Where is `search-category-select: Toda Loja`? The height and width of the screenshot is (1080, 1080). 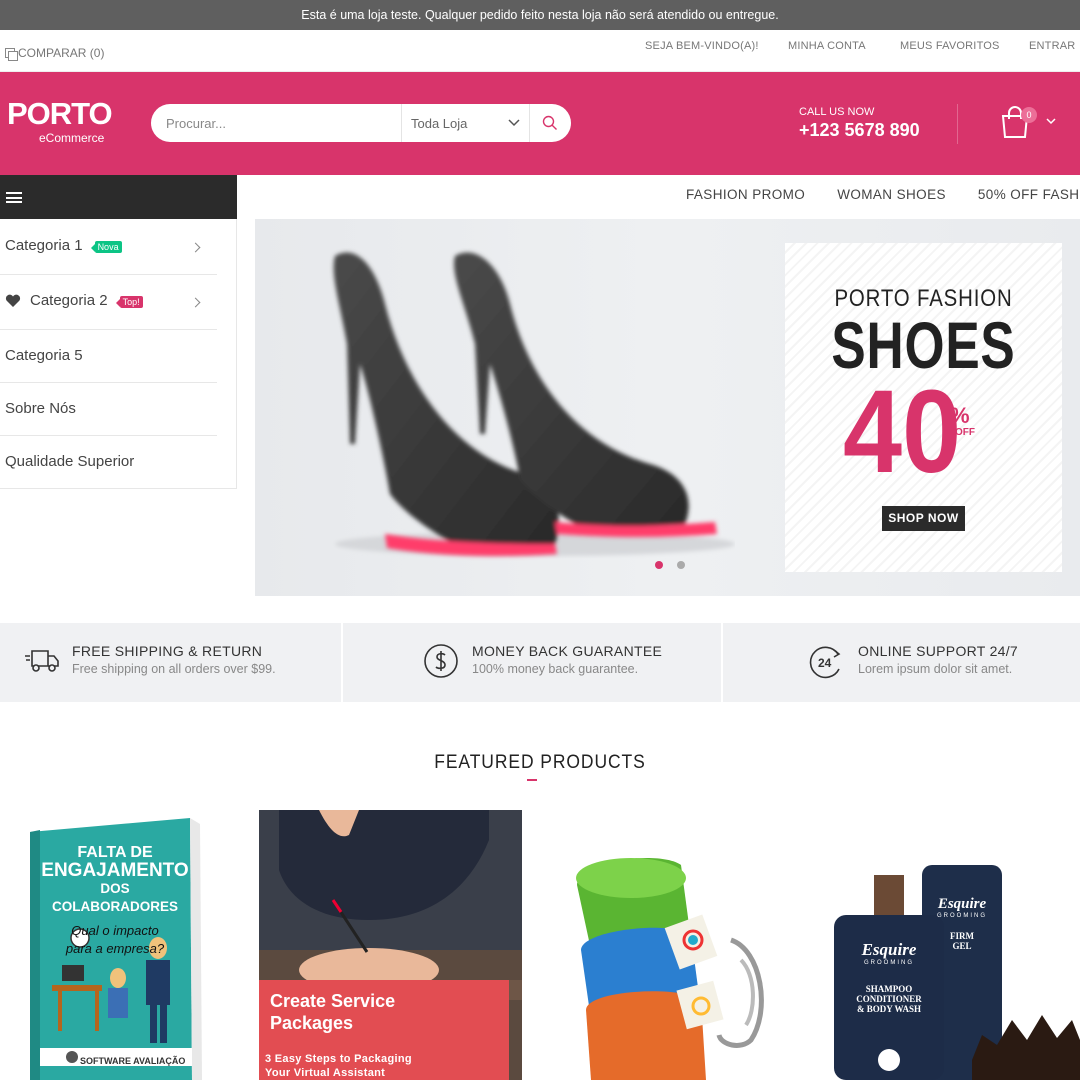
search-category-select: Toda Loja is located at coordinates (465, 123).